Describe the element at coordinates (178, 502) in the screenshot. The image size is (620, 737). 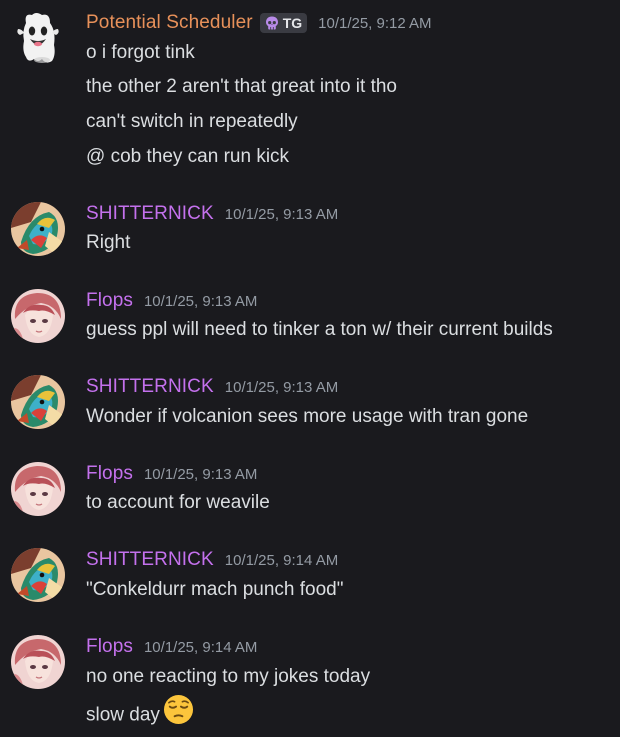
I see `message-text: to account for weavile` at that location.